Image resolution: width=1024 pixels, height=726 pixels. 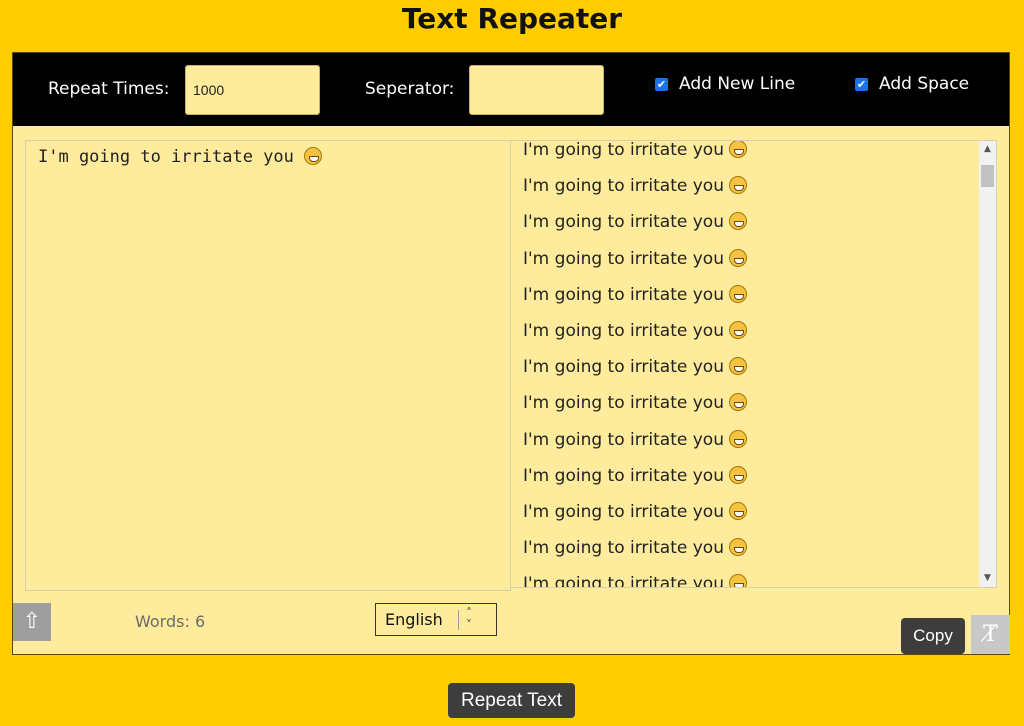 I want to click on add-new-line-checkbox: ✔, so click(x=661, y=84).